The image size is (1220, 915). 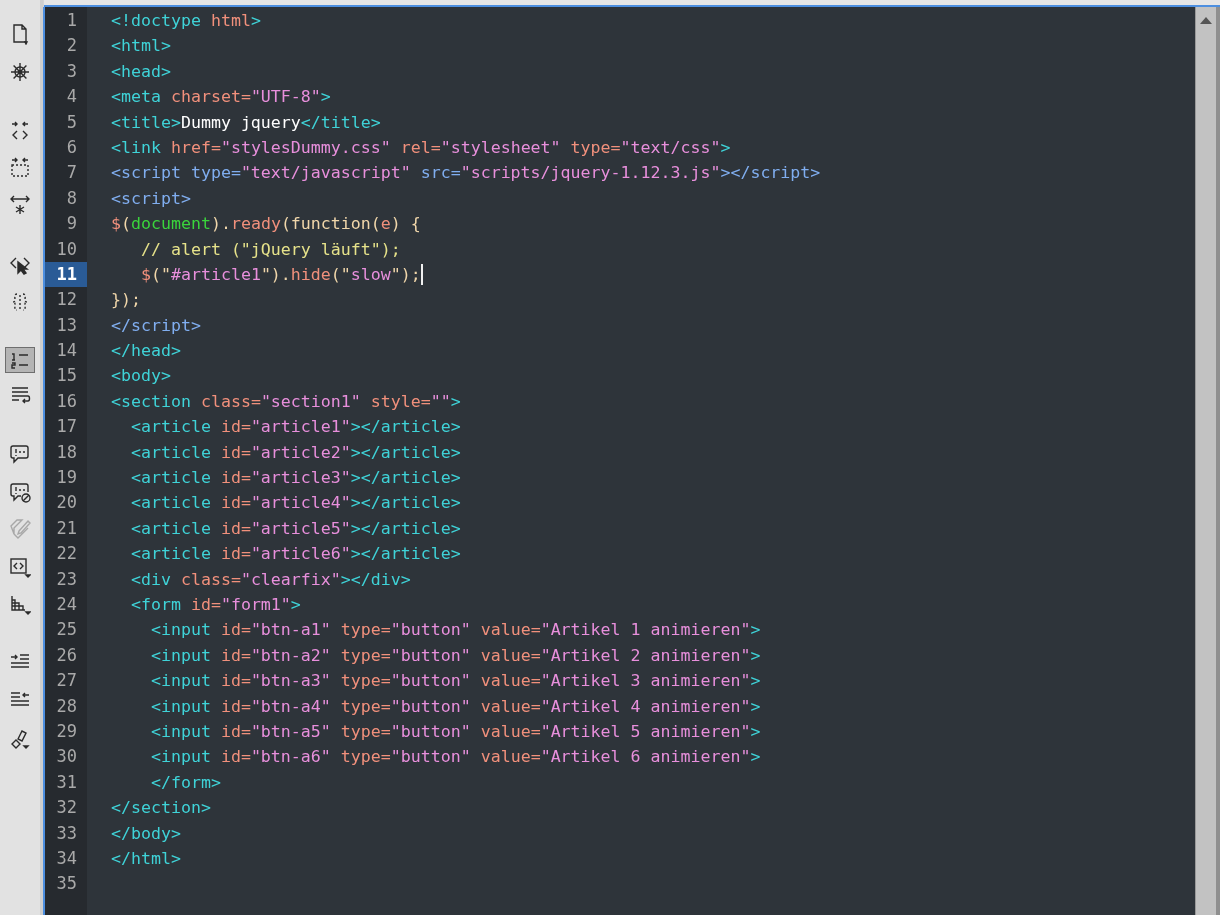 I want to click on line-number: 28, so click(x=66, y=706).